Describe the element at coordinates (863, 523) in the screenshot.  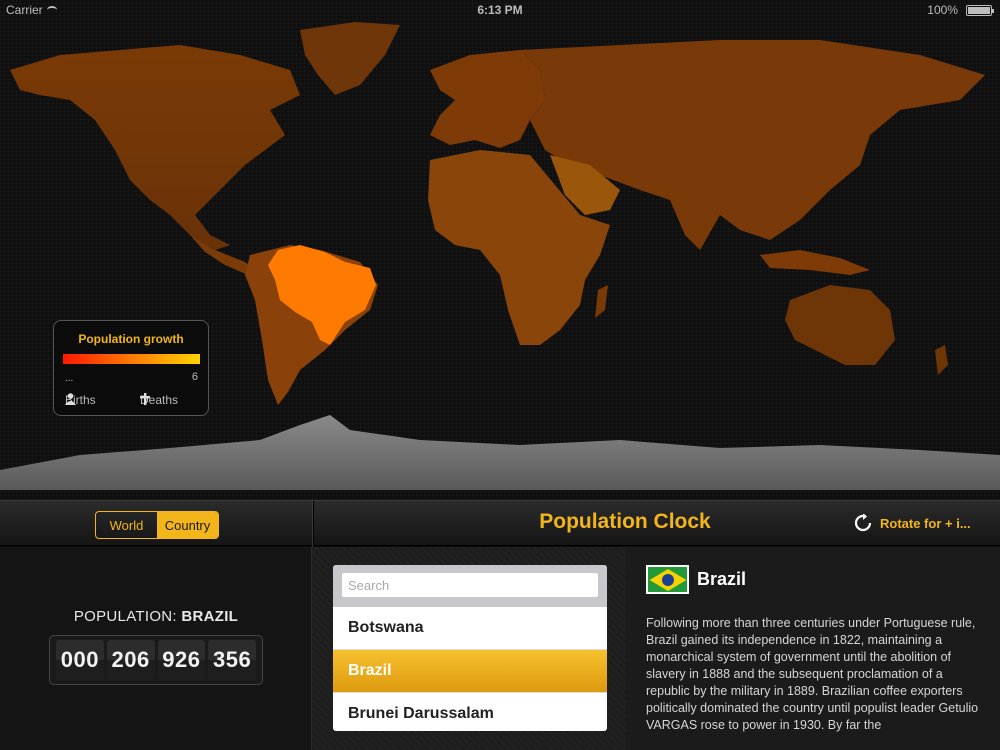
I see `rotate-icon` at that location.